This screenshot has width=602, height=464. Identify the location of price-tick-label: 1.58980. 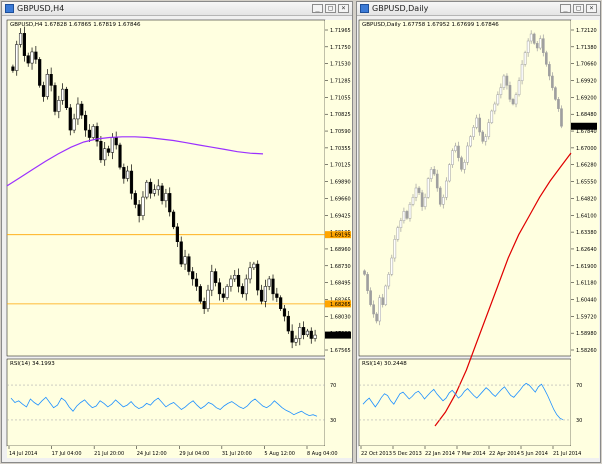
(586, 334).